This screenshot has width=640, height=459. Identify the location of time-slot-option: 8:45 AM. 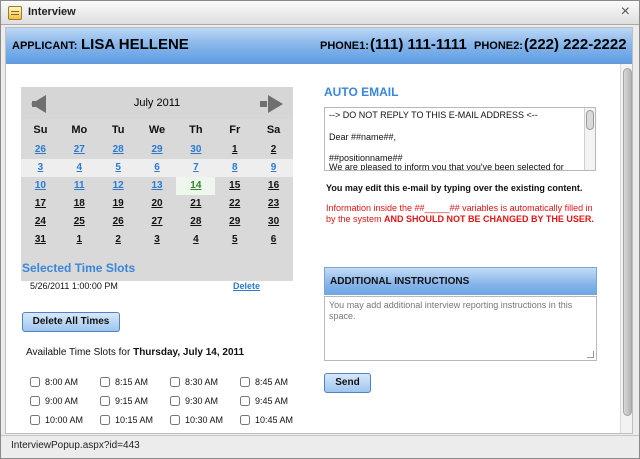
(273, 383).